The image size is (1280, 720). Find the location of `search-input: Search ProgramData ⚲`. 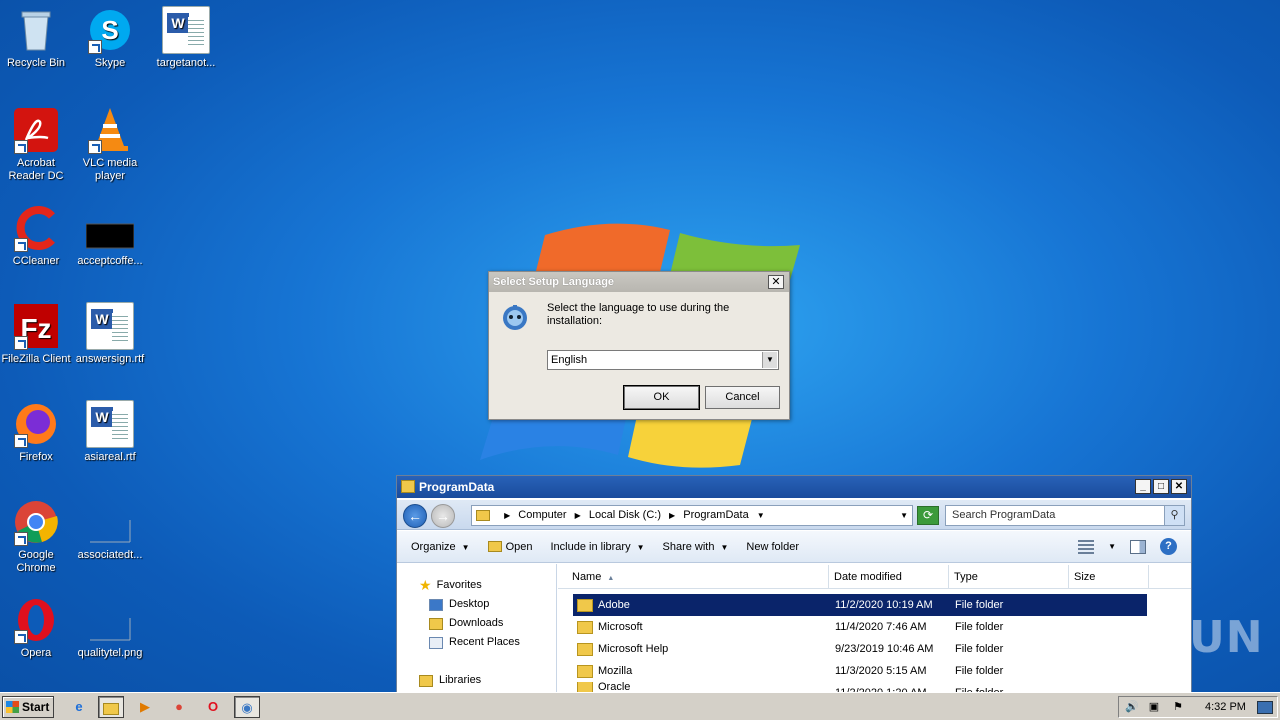

search-input: Search ProgramData ⚲ is located at coordinates (1065, 515).